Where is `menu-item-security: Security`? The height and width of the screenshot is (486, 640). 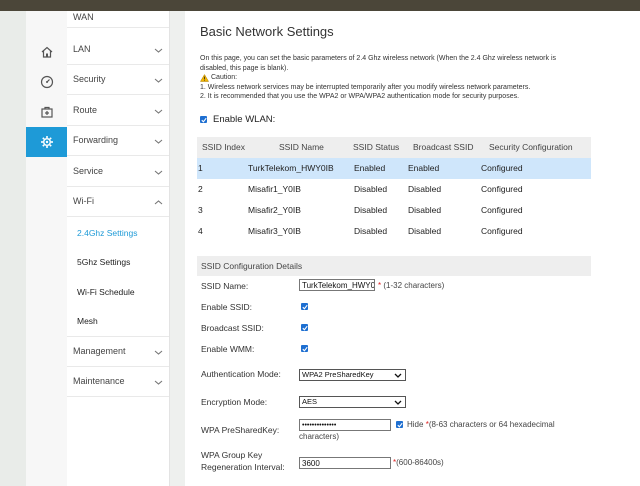
menu-item-security: Security is located at coordinates (118, 80).